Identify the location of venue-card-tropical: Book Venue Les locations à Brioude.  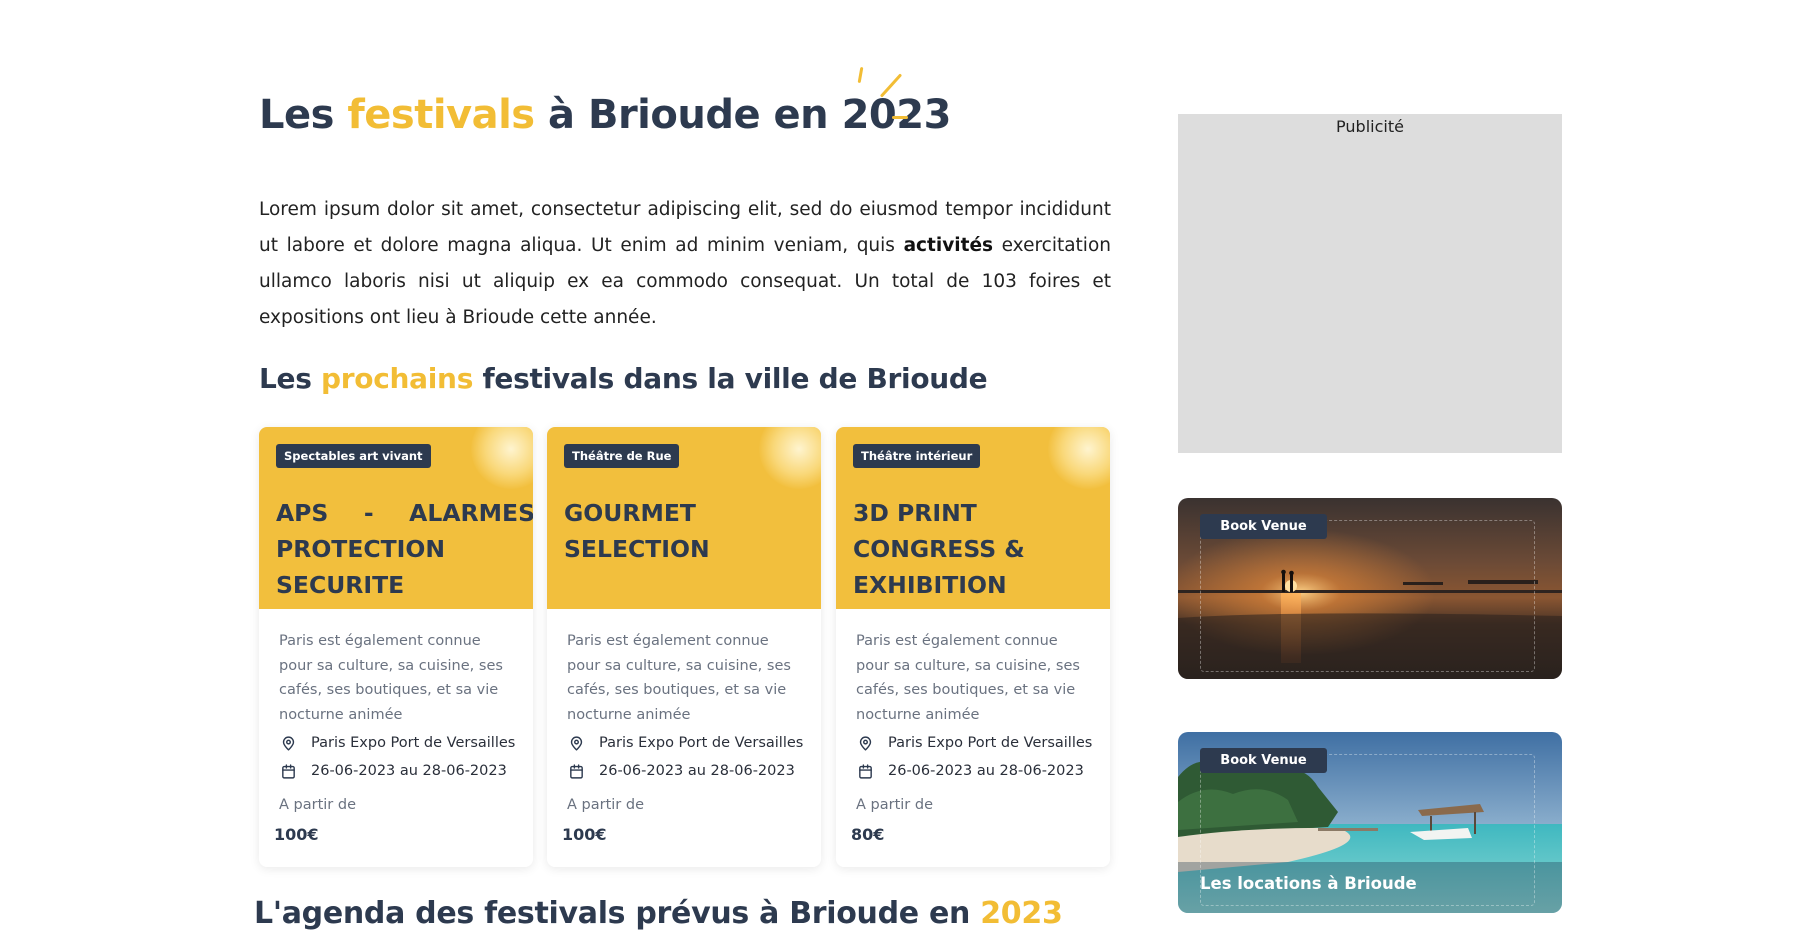
(1370, 822).